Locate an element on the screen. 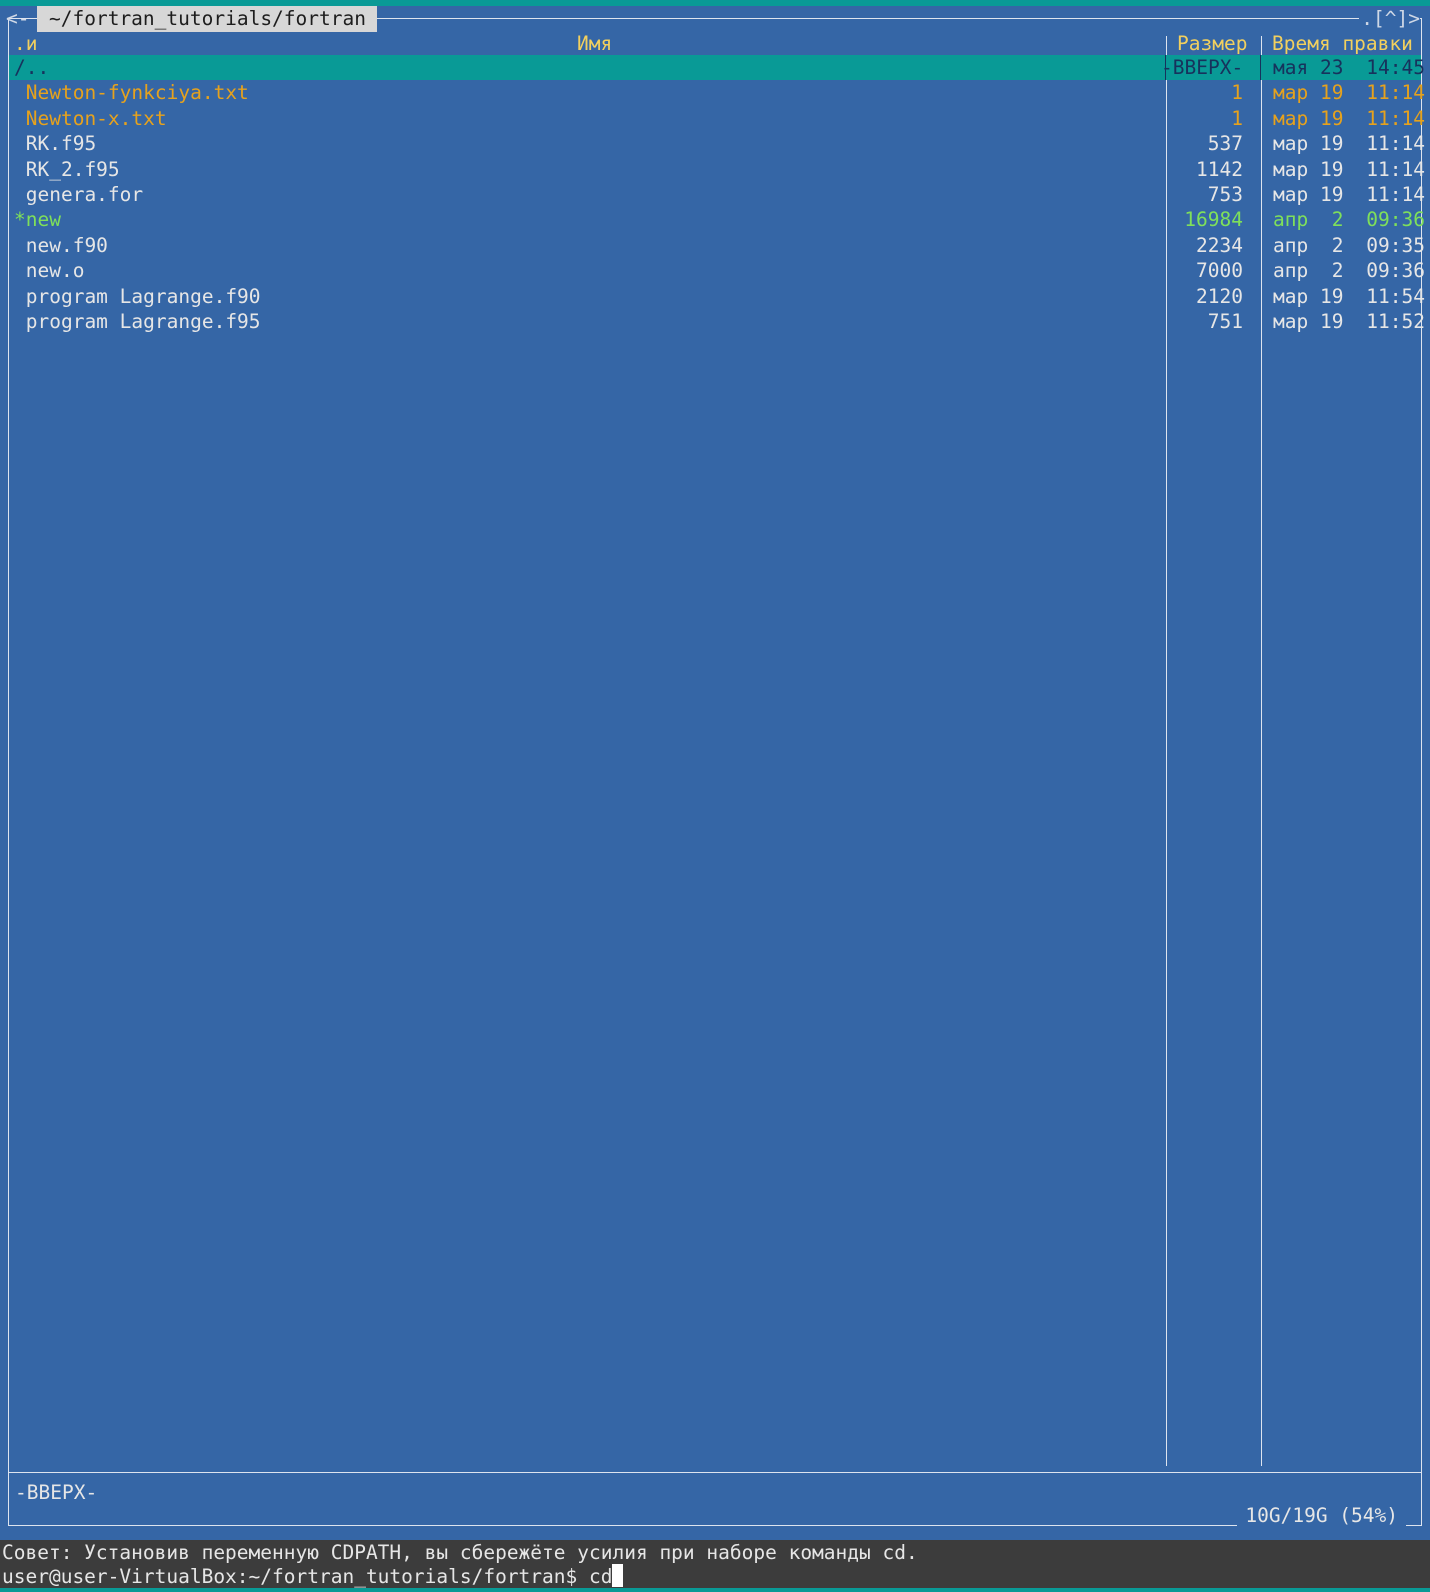 The height and width of the screenshot is (1592, 1430). function-key-bar is located at coordinates (715, 1590).